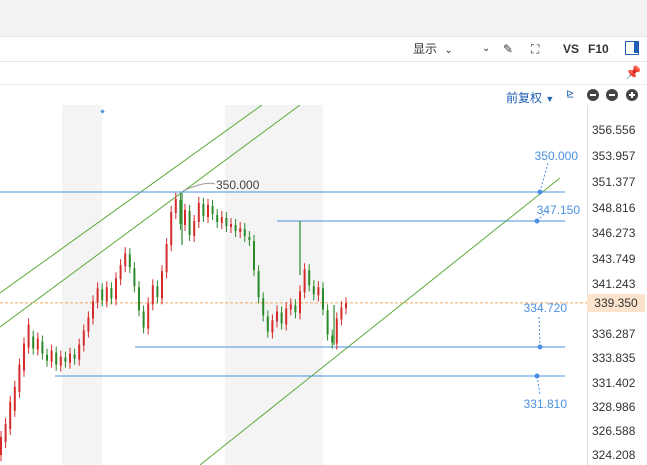  I want to click on display-menu: 显示 ⌄, so click(433, 50).